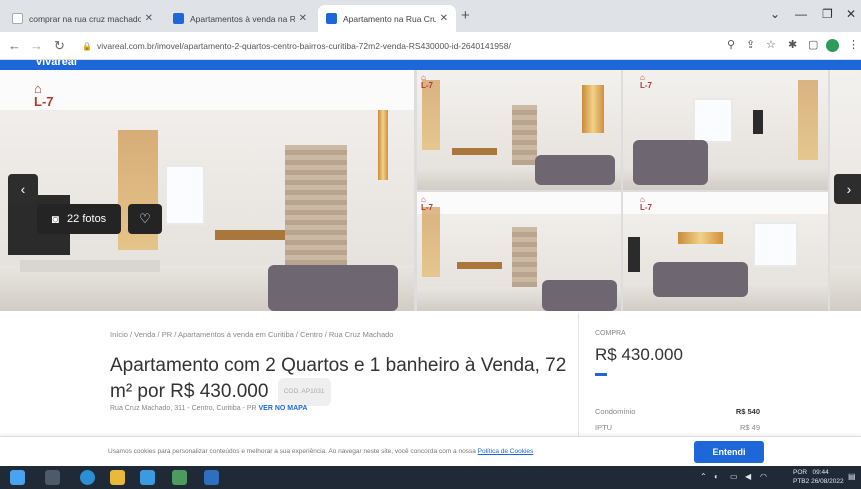 Image resolution: width=861 pixels, height=489 pixels. What do you see at coordinates (823, 477) in the screenshot?
I see `tray-clock: POR 09:44 PTB2 26/08/2022` at bounding box center [823, 477].